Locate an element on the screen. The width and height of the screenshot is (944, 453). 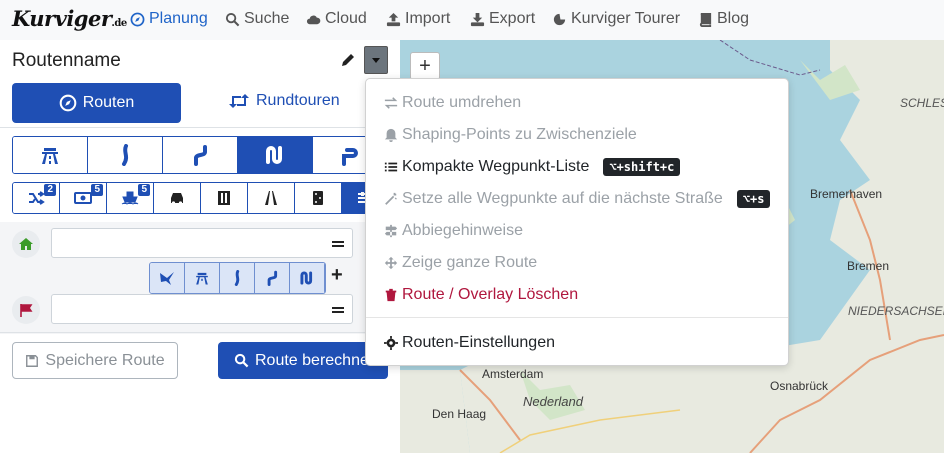
save-route-button: Speichere Route is located at coordinates (95, 360).